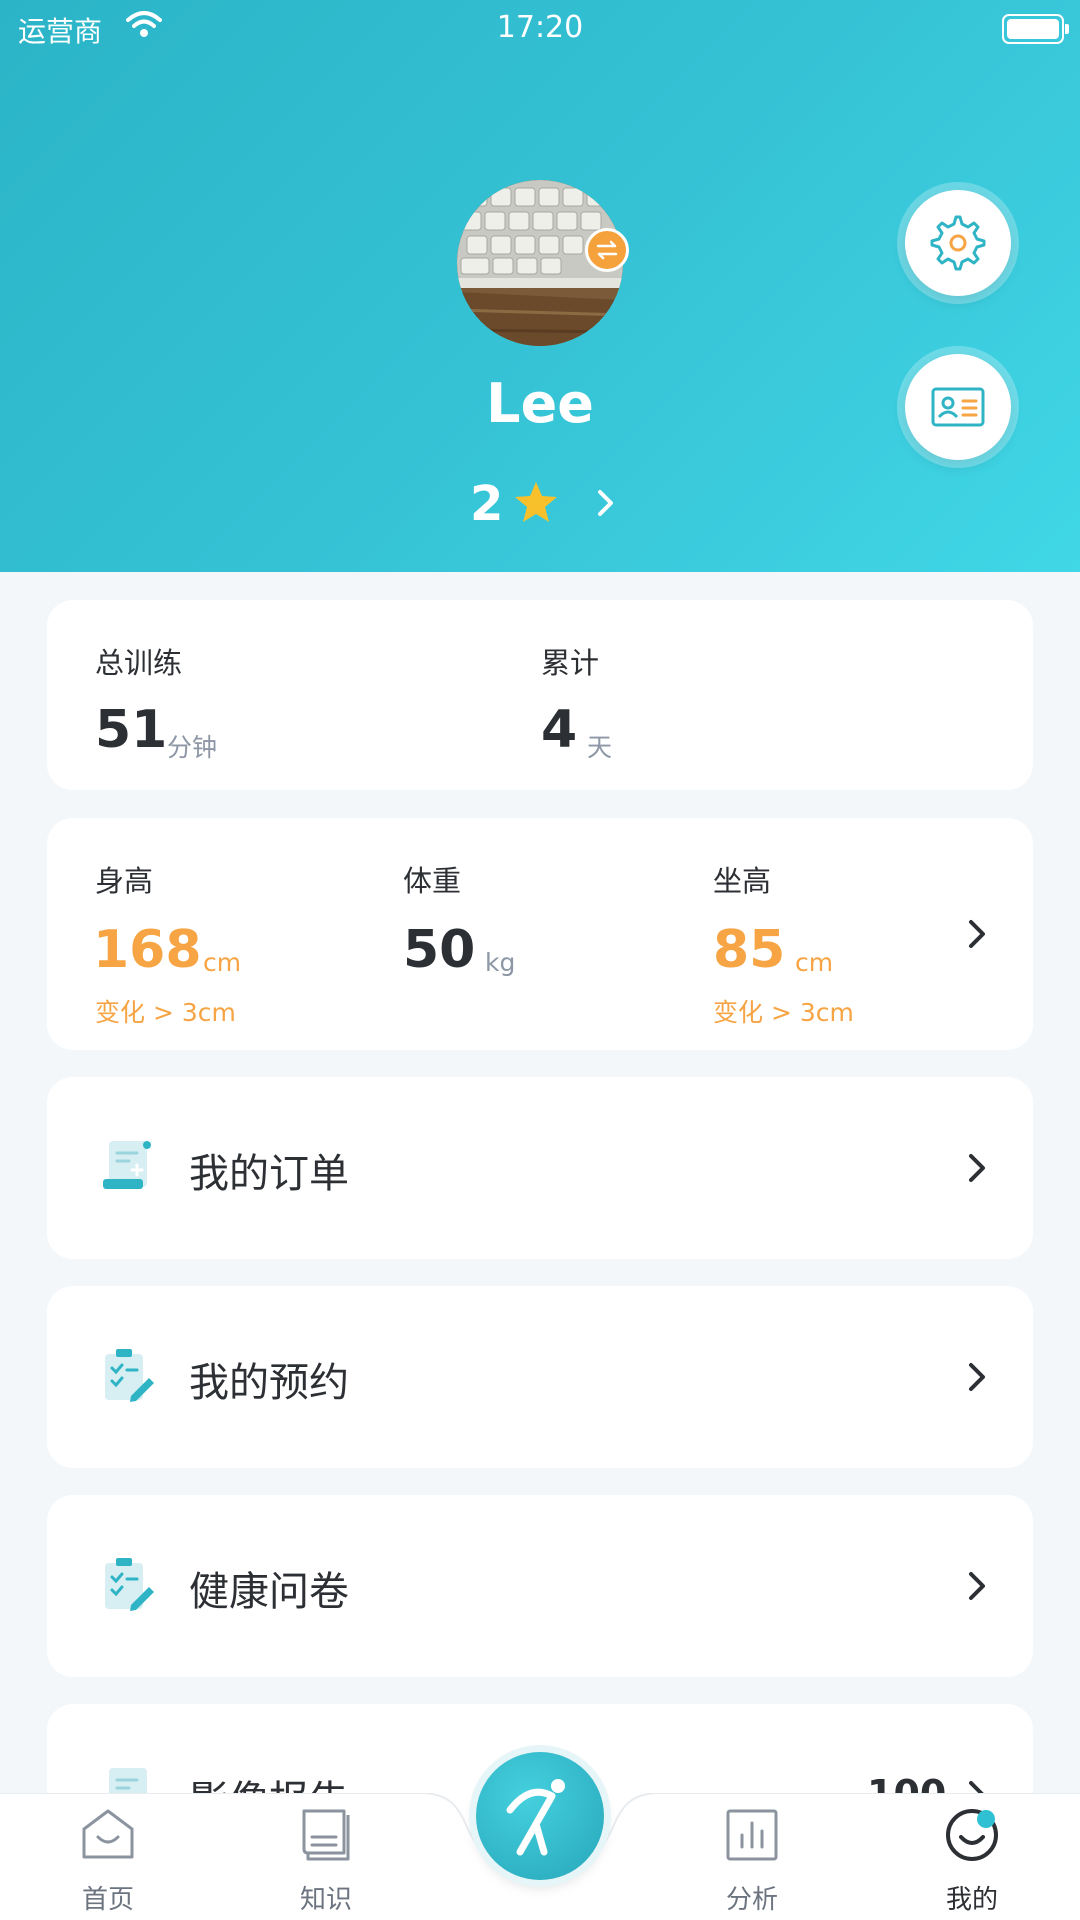  I want to click on status-time: 17:20, so click(540, 27).